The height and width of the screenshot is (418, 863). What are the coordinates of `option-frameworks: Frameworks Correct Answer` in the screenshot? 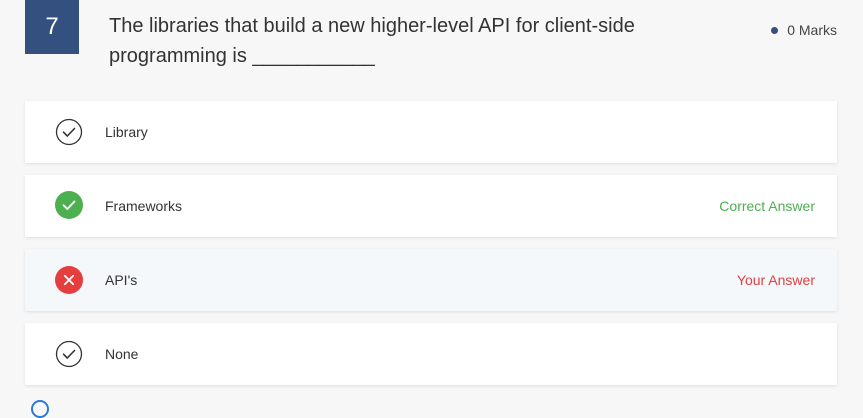 It's located at (431, 206).